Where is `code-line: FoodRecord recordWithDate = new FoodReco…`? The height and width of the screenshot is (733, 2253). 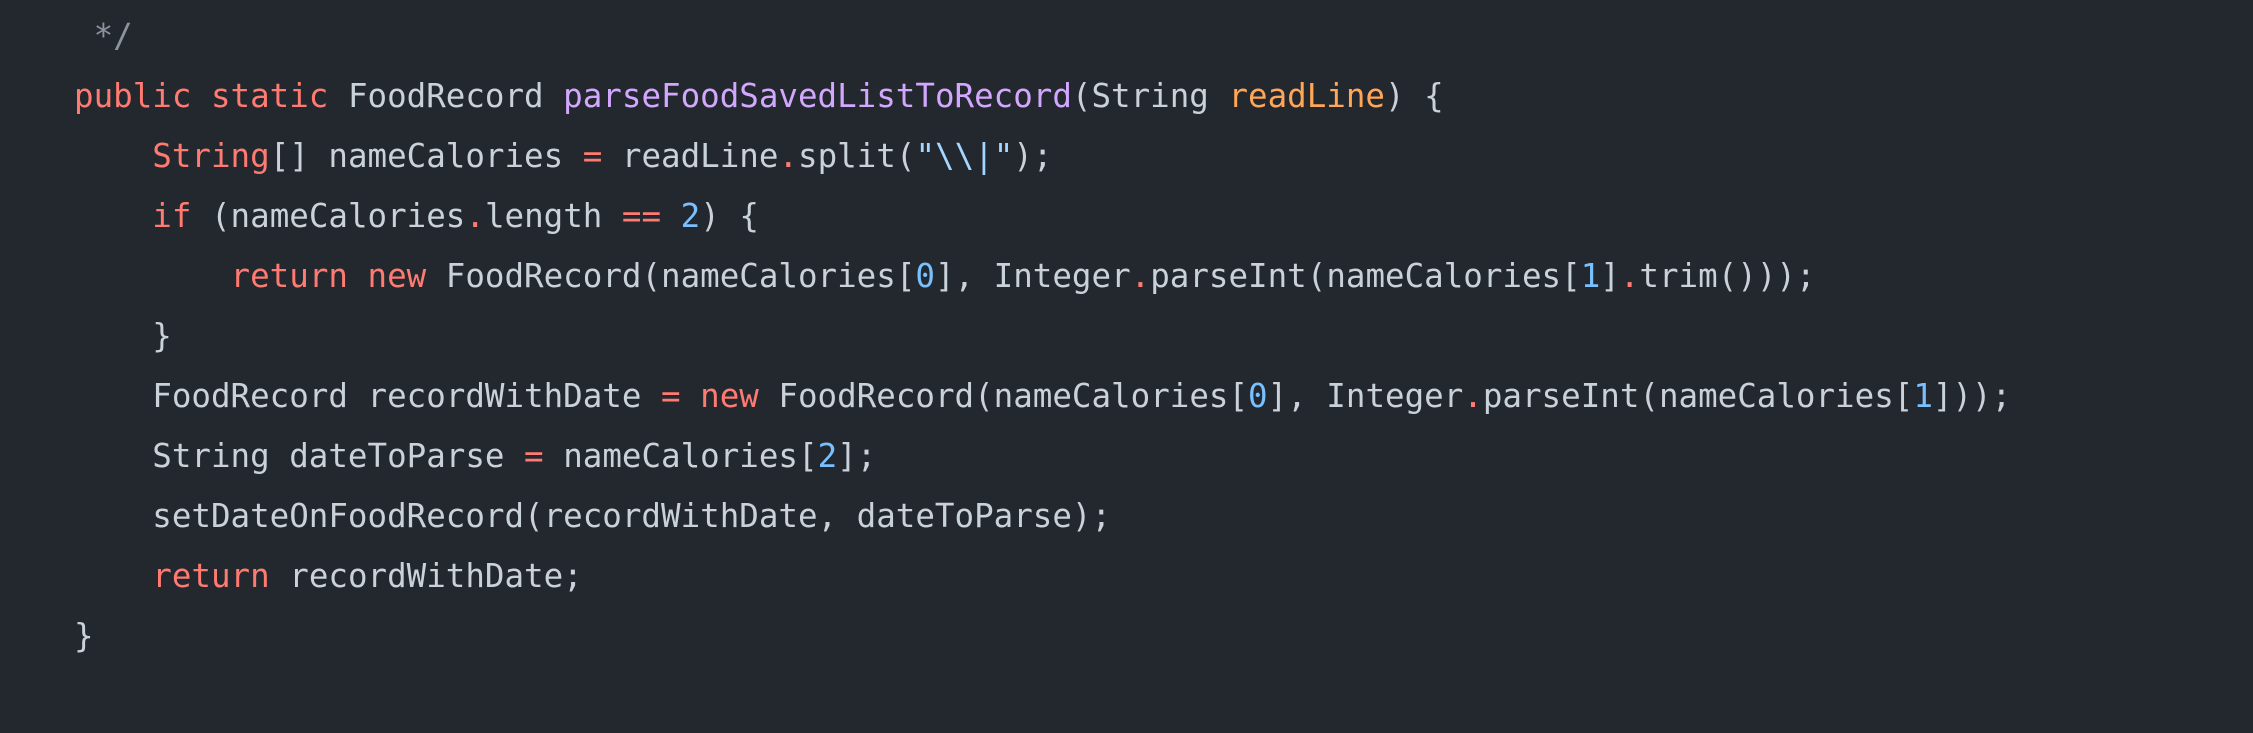 code-line: FoodRecord recordWithDate = new FoodReco… is located at coordinates (1163, 396).